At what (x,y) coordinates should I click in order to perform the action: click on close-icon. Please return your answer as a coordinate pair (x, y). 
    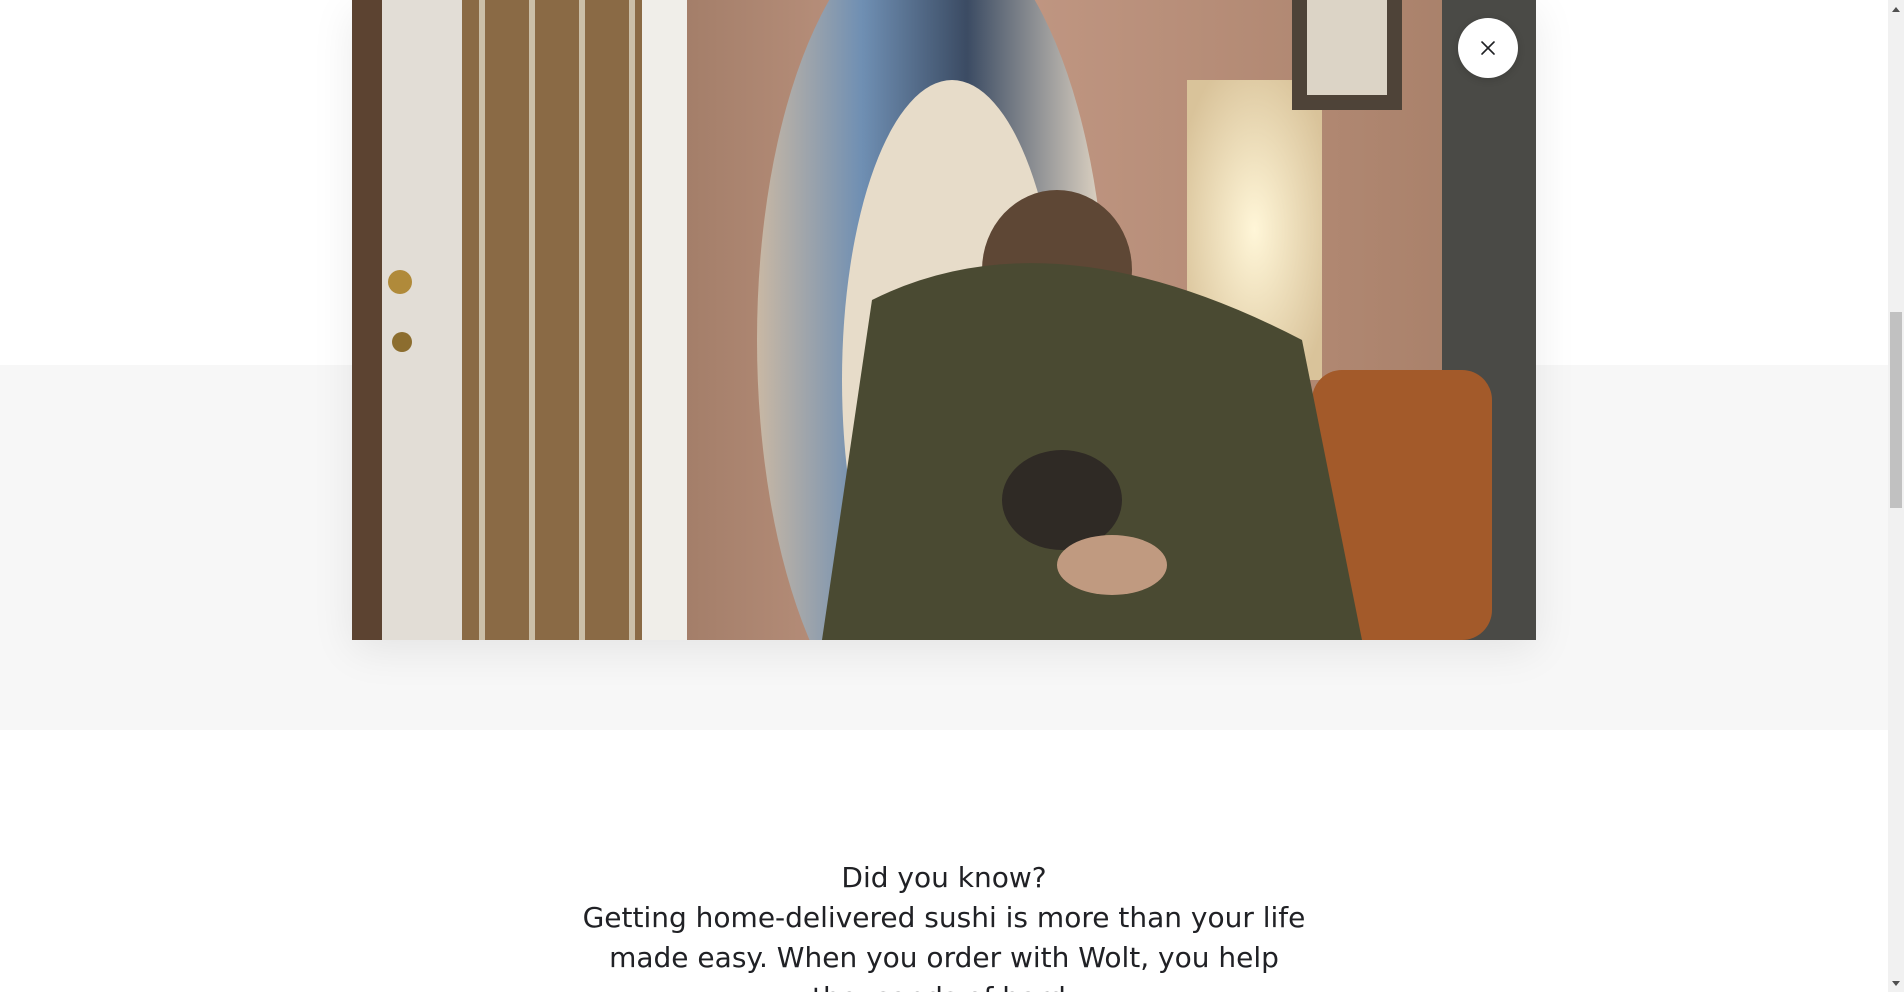
    Looking at the image, I should click on (1488, 48).